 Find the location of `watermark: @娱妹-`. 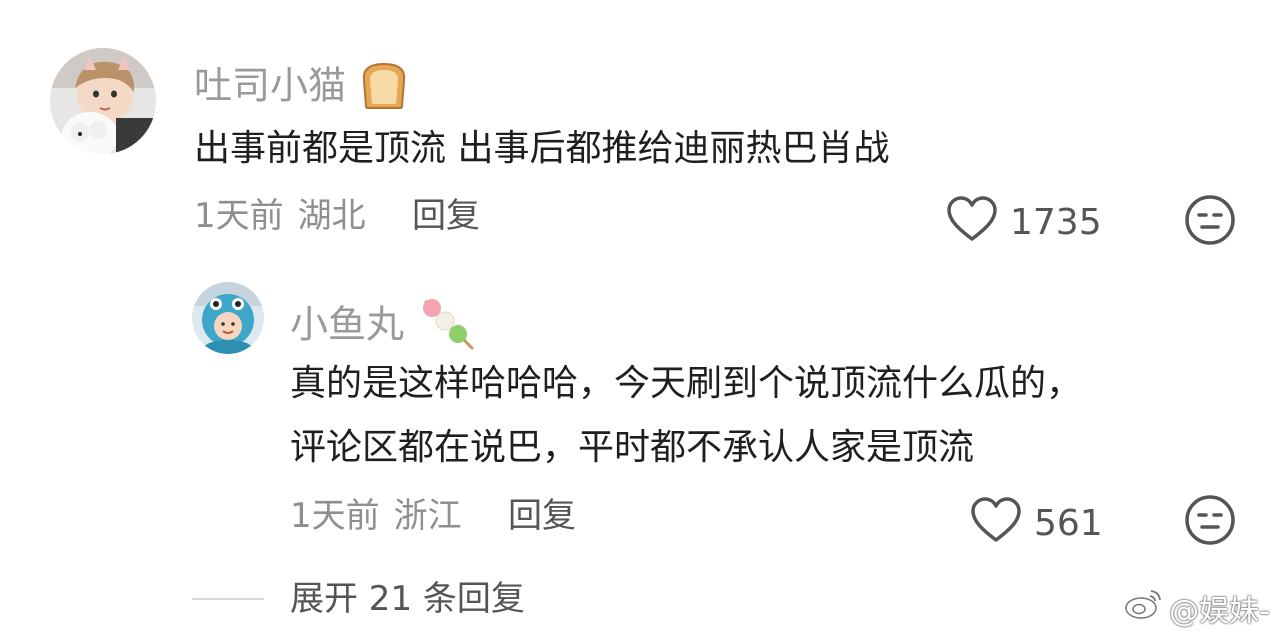

watermark: @娱妹- is located at coordinates (1196, 608).